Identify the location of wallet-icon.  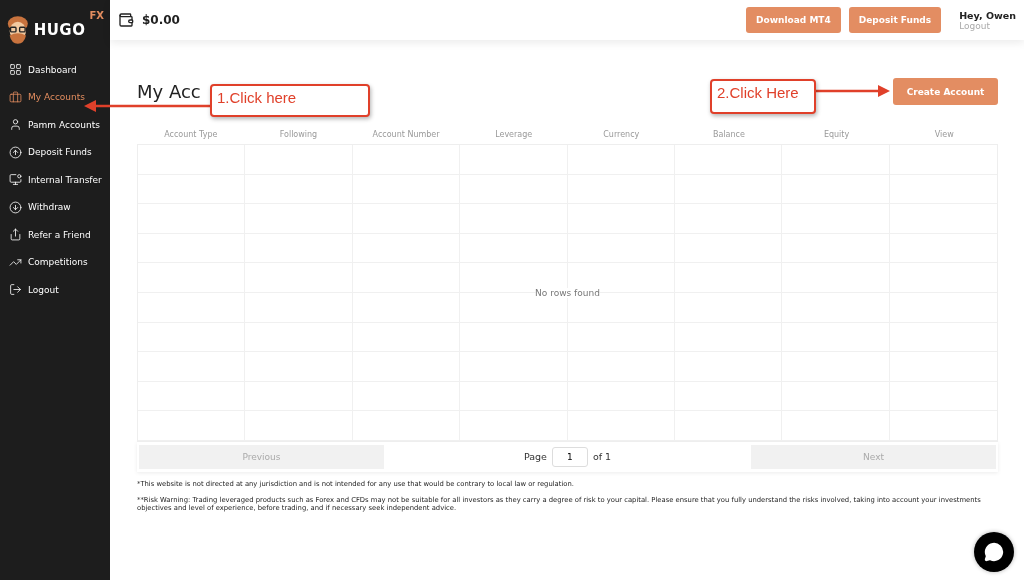
(126, 20).